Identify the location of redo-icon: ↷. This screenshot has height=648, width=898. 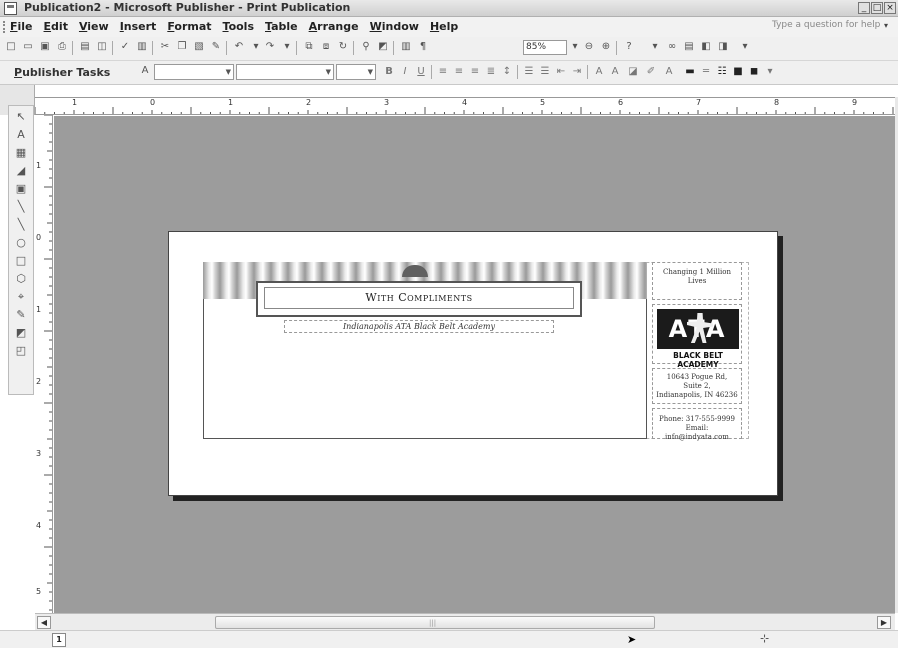
(270, 47).